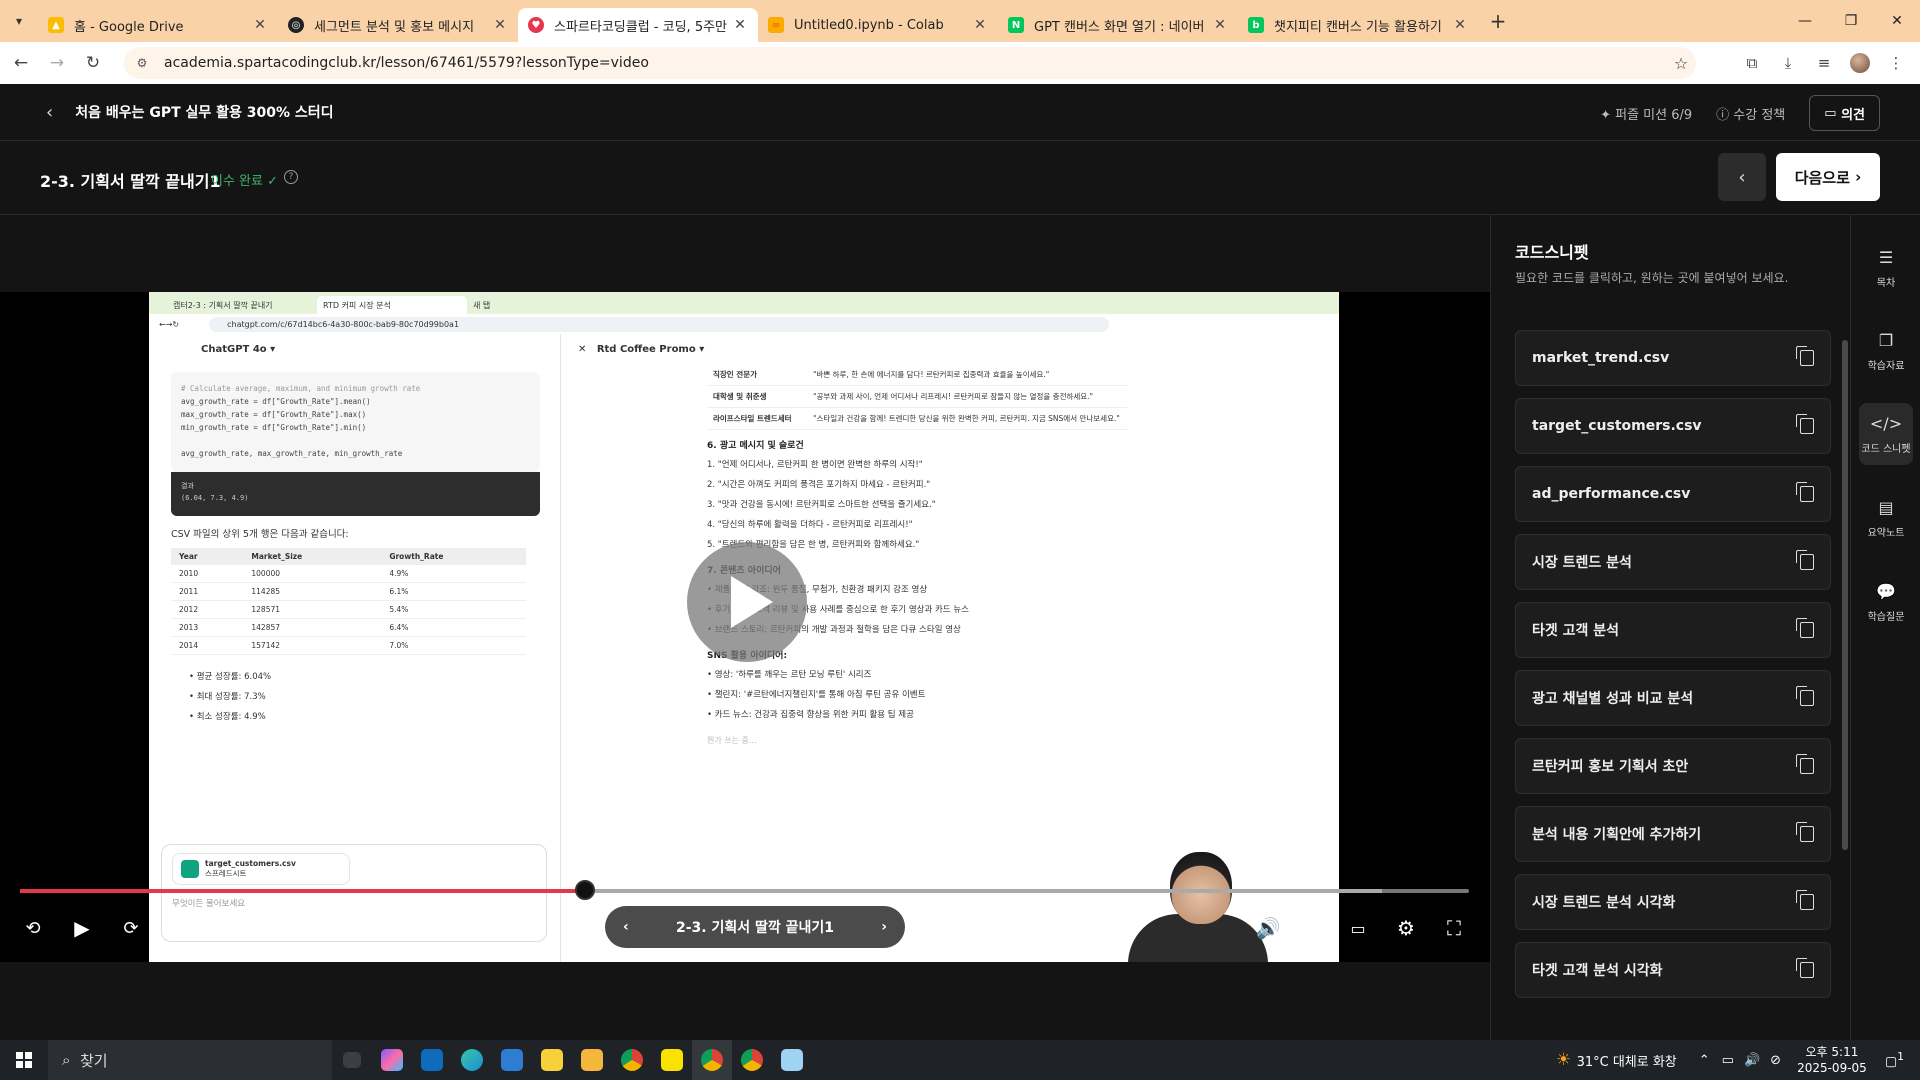 This screenshot has height=1080, width=1920. Describe the element at coordinates (1646, 113) in the screenshot. I see `puzzle-mission: ✦ 퍼즐 미션 6/9` at that location.